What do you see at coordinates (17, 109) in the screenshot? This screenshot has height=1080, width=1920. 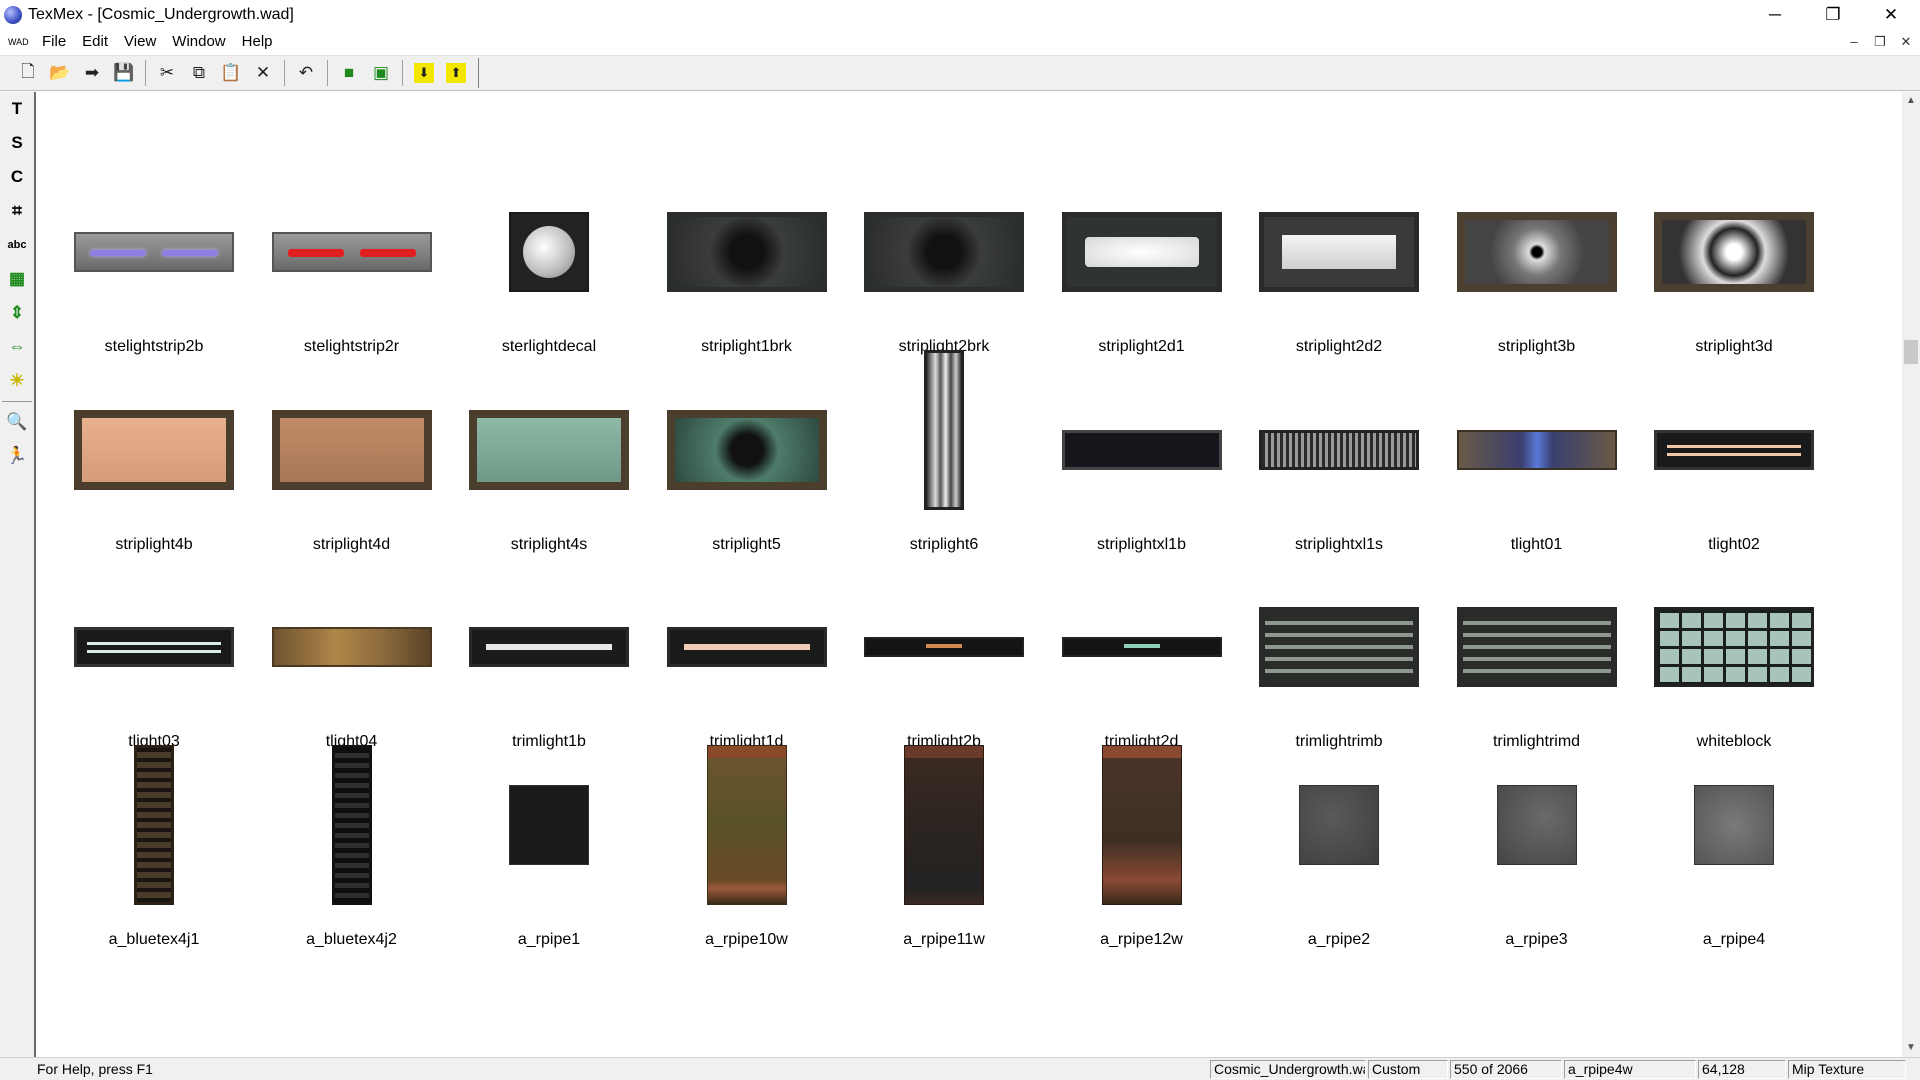 I see `text-tool-icon: T` at bounding box center [17, 109].